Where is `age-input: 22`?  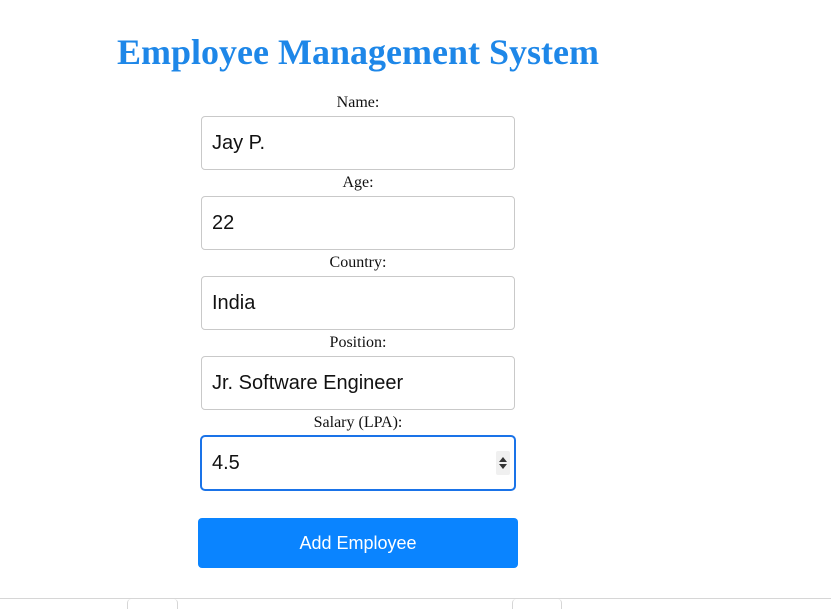
age-input: 22 is located at coordinates (358, 223).